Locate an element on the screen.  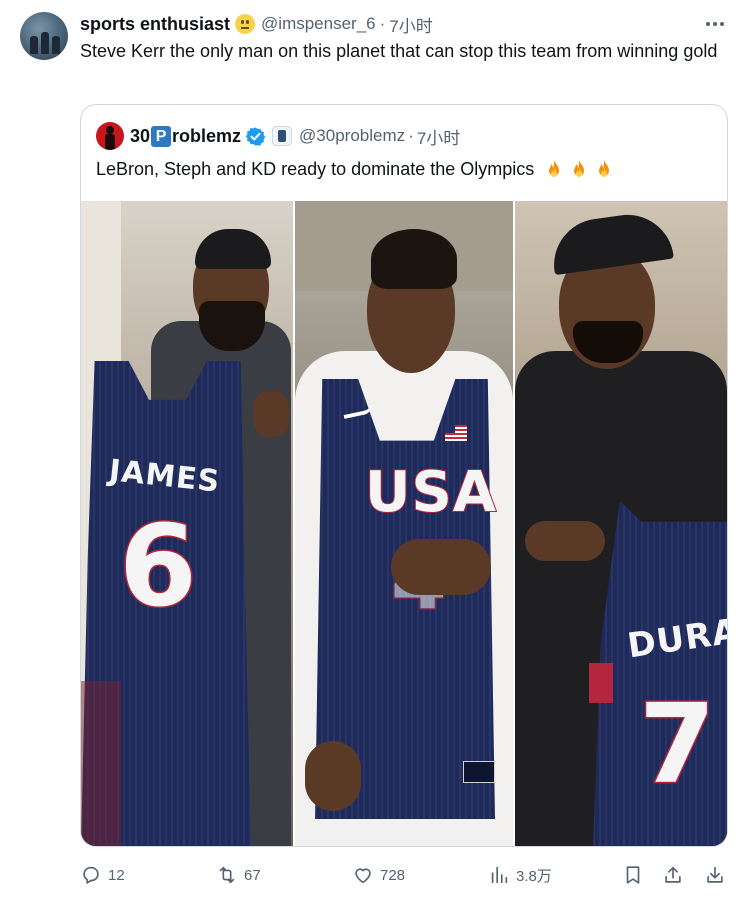
like-count: 728 is located at coordinates (393, 875).